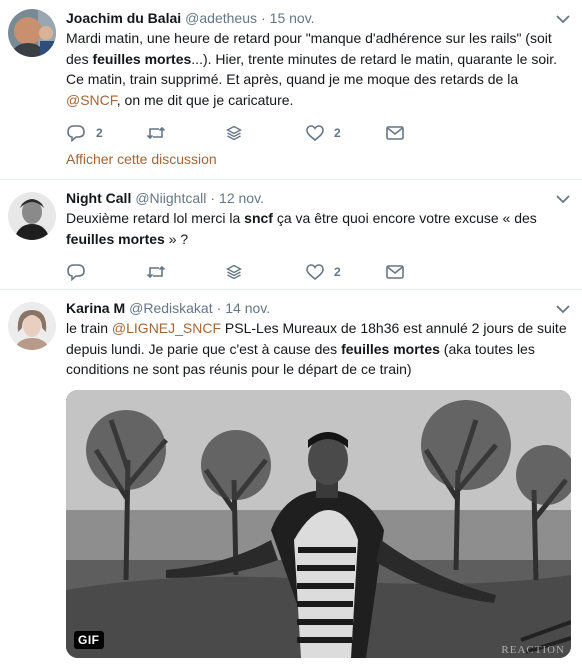 The width and height of the screenshot is (582, 664). What do you see at coordinates (318, 18) in the screenshot?
I see `tweet-header: Joachim du Balai @adetheus · 15 nov.` at bounding box center [318, 18].